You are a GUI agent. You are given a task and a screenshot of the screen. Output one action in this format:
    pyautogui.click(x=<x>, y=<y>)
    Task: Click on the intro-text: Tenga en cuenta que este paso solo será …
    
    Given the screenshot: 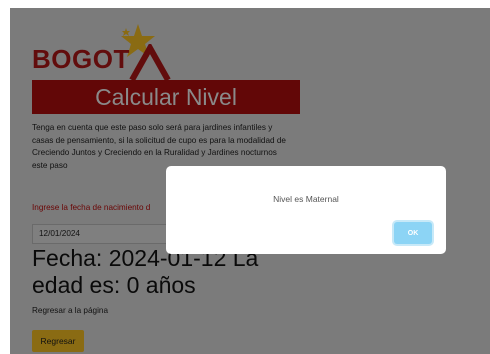 What is the action you would take?
    pyautogui.click(x=159, y=140)
    